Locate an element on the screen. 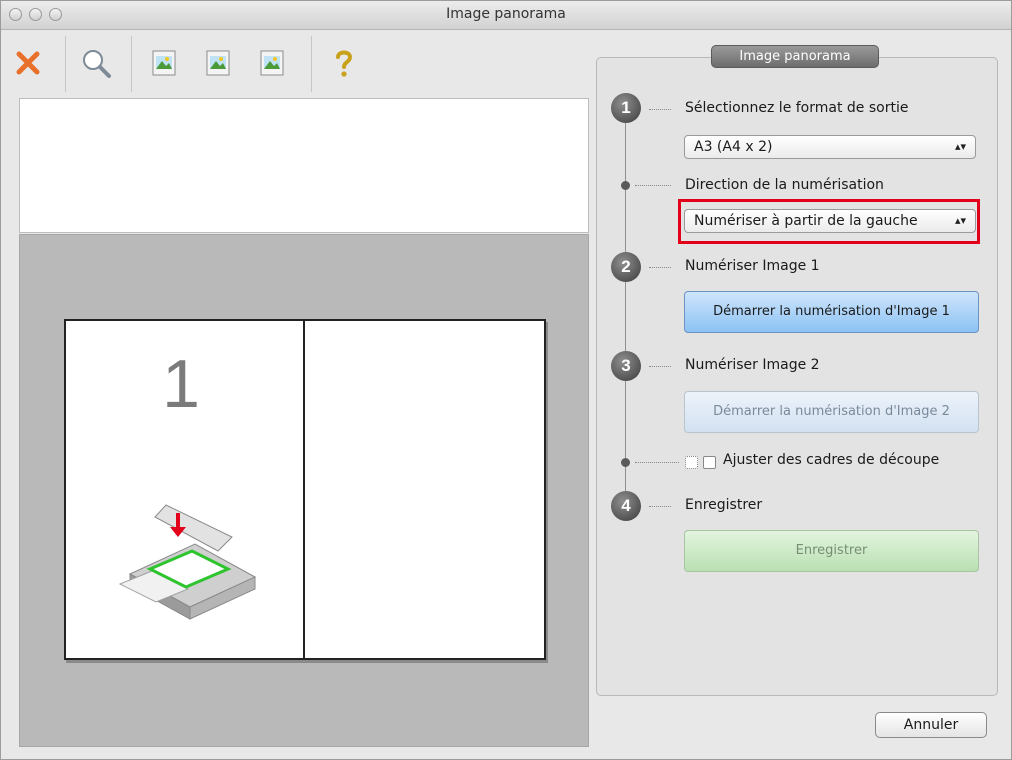  crop-bullet is located at coordinates (625, 462).